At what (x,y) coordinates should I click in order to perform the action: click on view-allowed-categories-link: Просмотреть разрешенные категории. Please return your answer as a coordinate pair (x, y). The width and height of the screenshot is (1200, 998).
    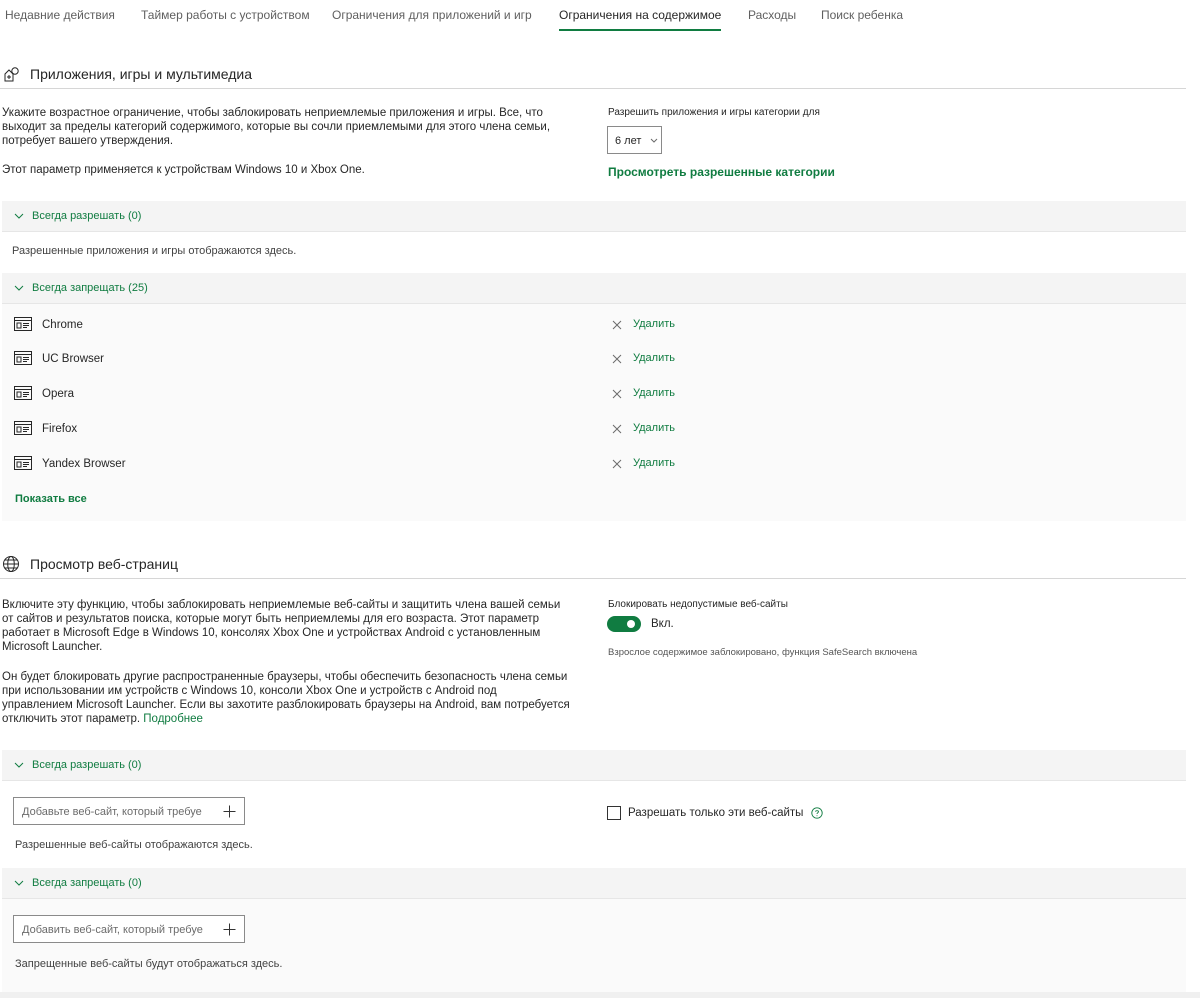
    Looking at the image, I should click on (721, 172).